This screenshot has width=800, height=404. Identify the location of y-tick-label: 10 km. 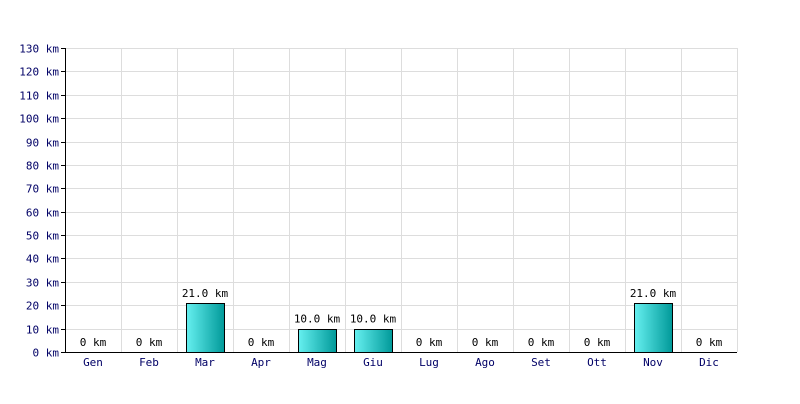
(42, 330).